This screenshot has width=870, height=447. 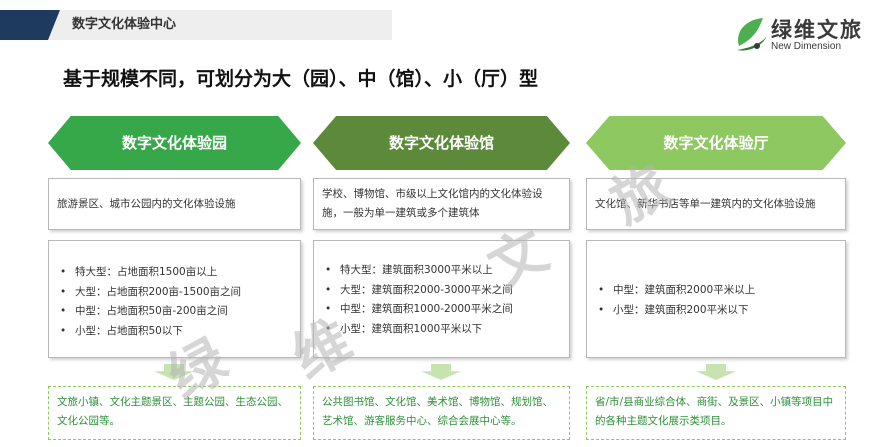 I want to click on leaf-logo-icon, so click(x=752, y=34).